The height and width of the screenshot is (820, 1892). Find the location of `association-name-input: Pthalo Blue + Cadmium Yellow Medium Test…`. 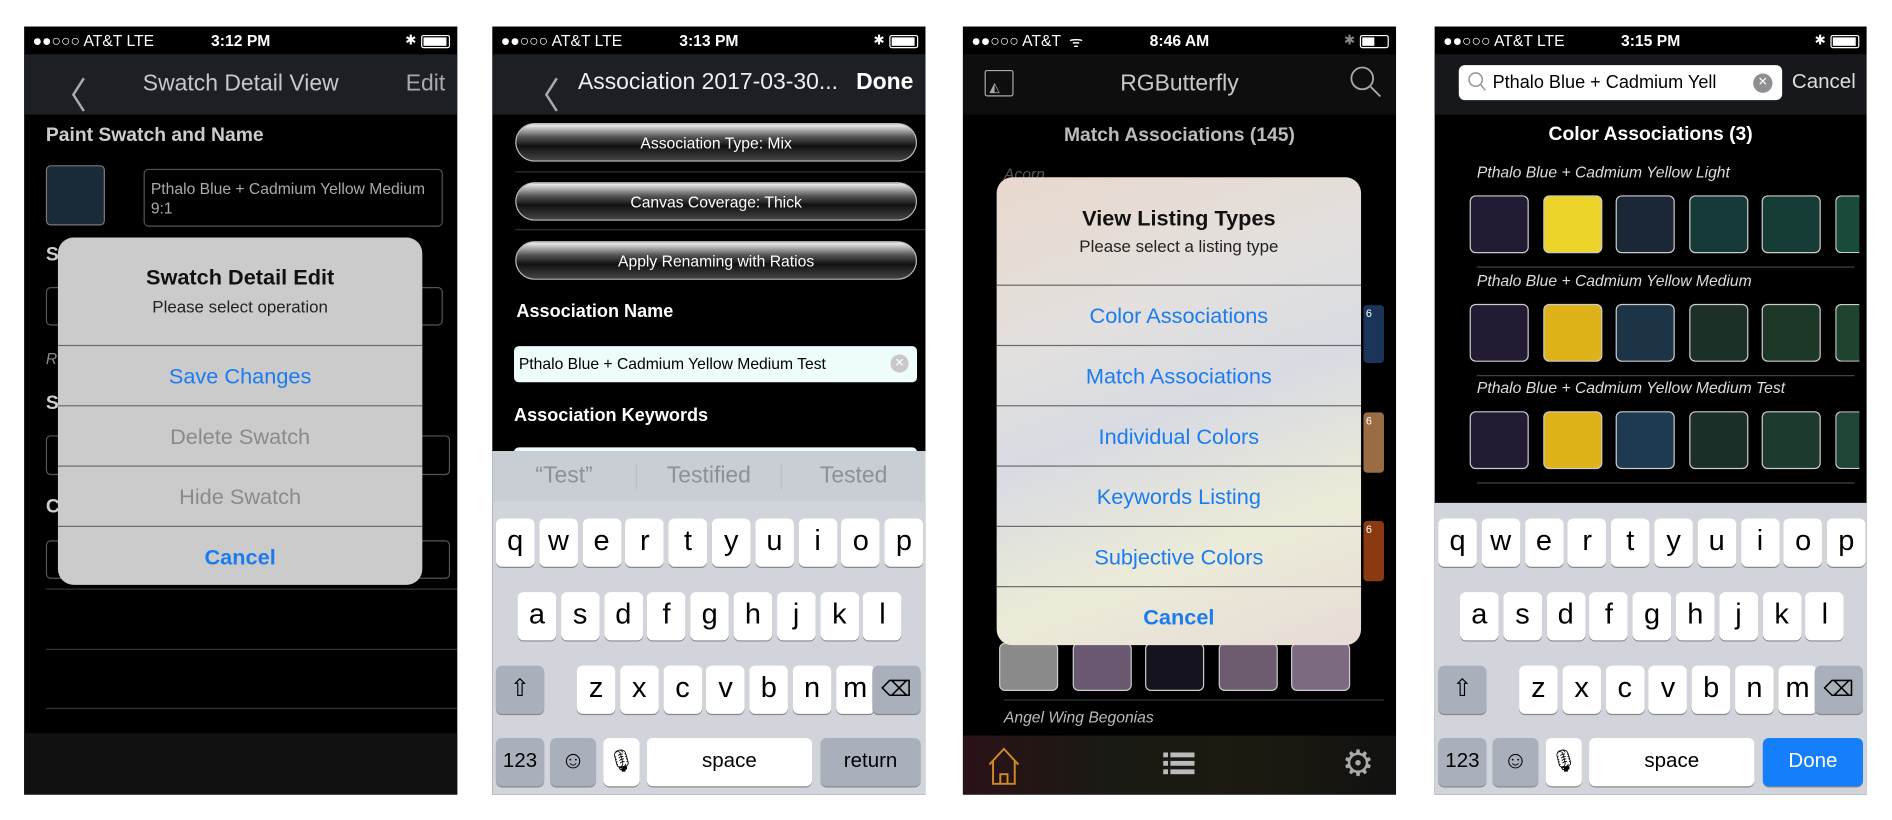

association-name-input: Pthalo Blue + Cadmium Yellow Medium Test… is located at coordinates (716, 364).